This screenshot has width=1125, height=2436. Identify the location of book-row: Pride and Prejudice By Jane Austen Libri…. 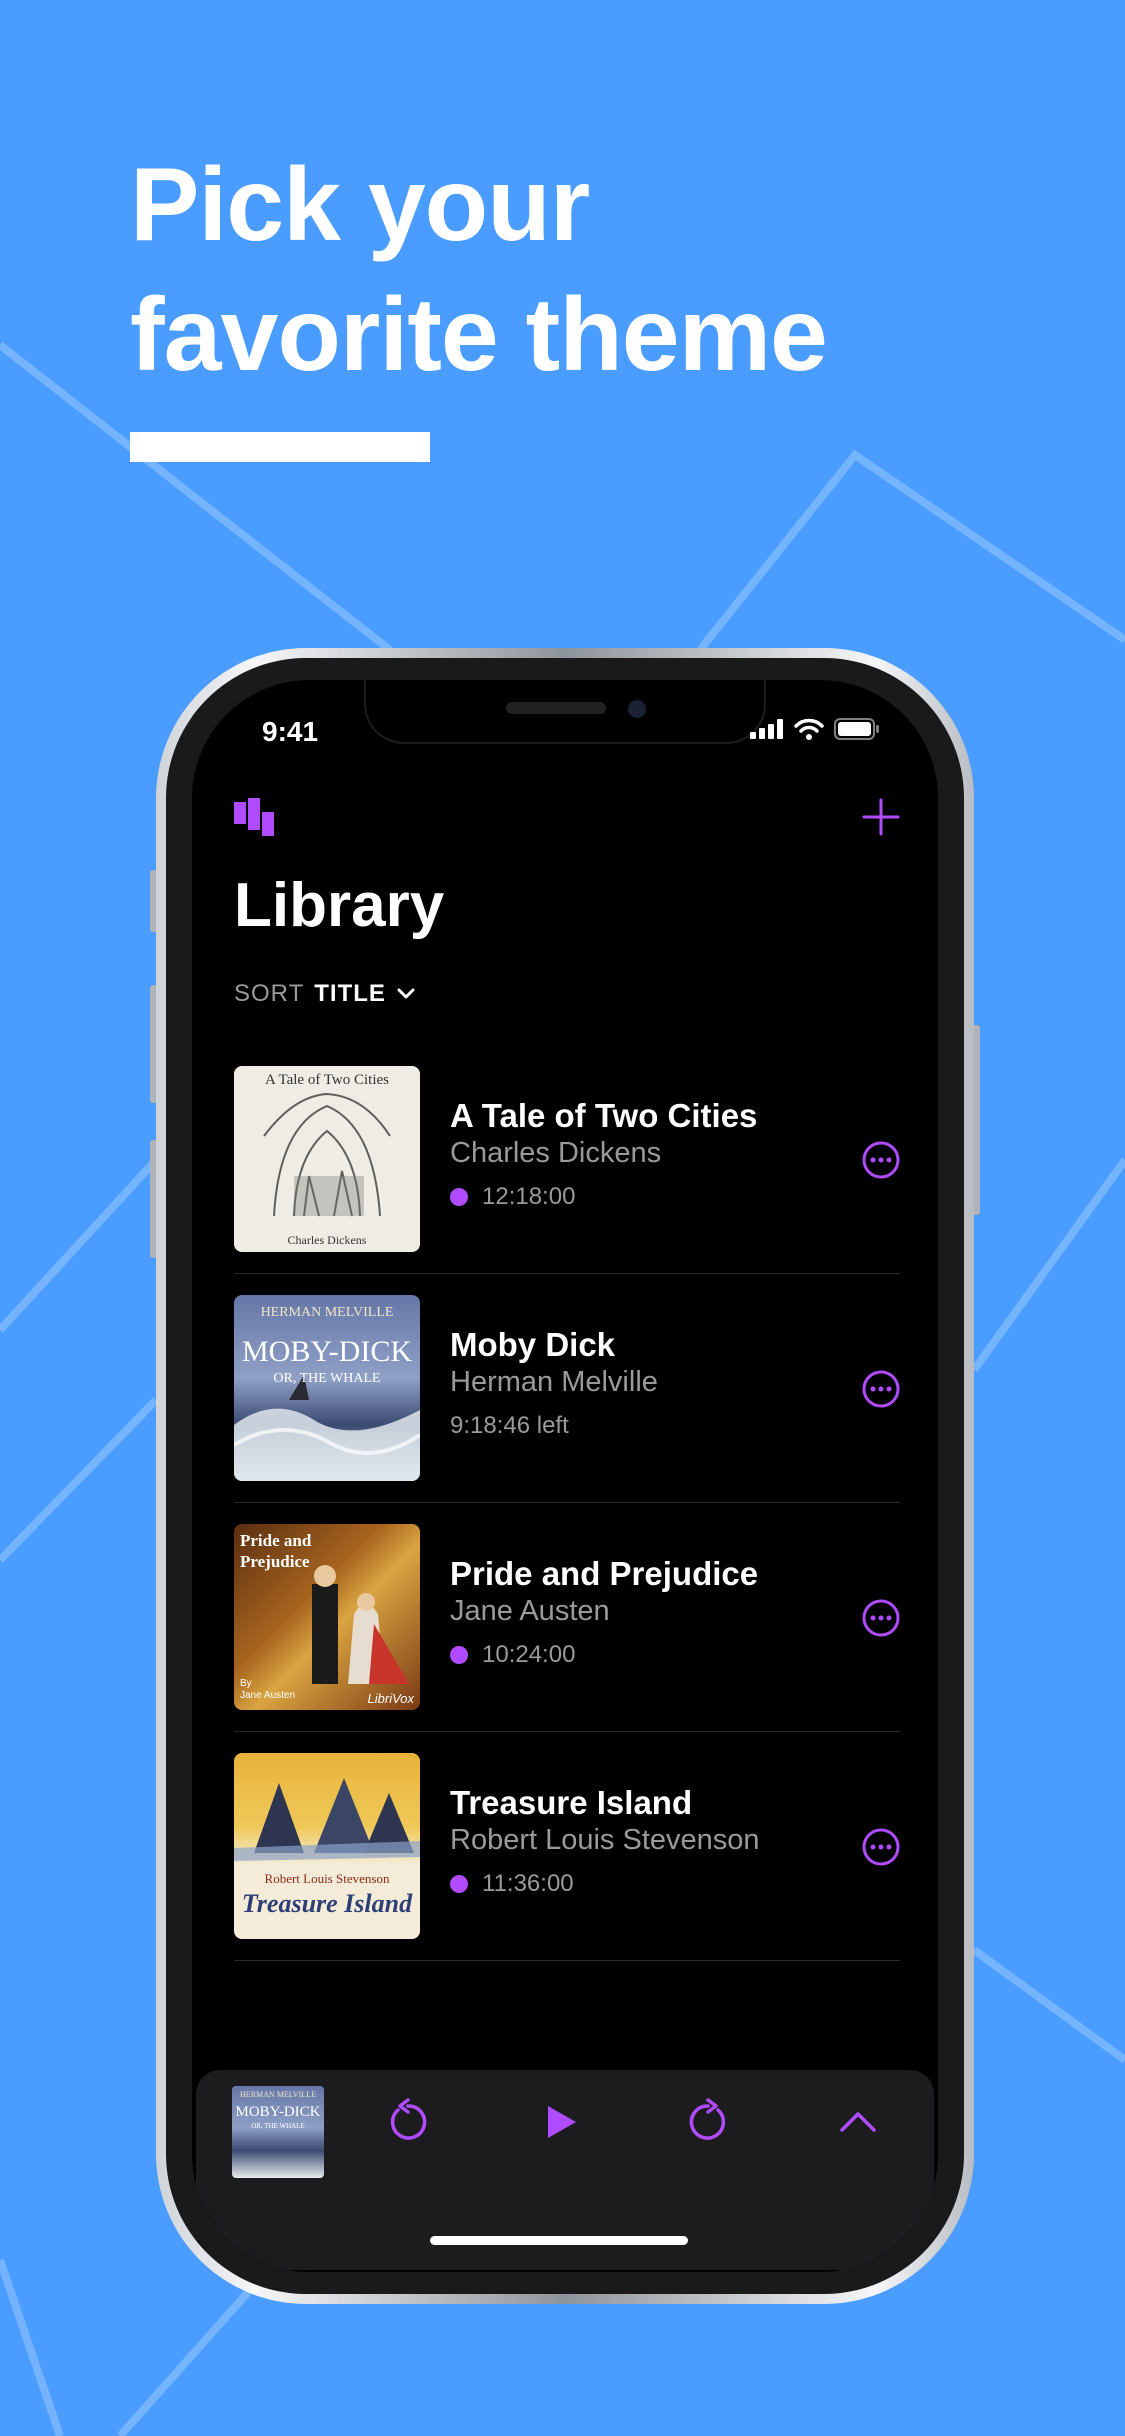
(567, 1617).